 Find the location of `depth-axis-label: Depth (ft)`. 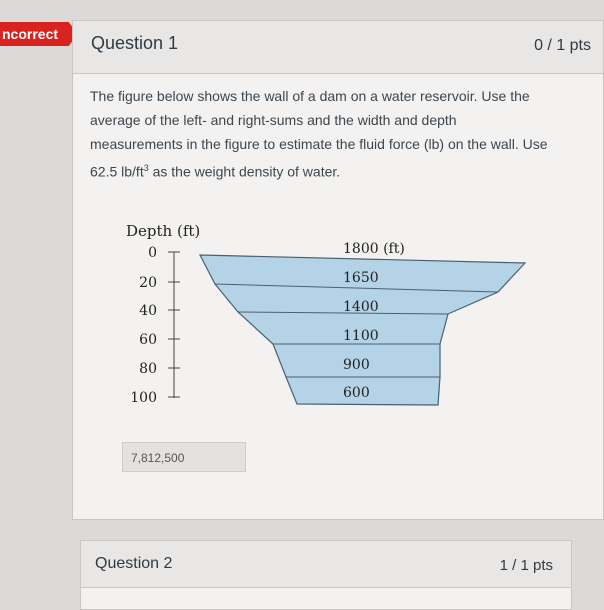

depth-axis-label: Depth (ft) is located at coordinates (163, 231).